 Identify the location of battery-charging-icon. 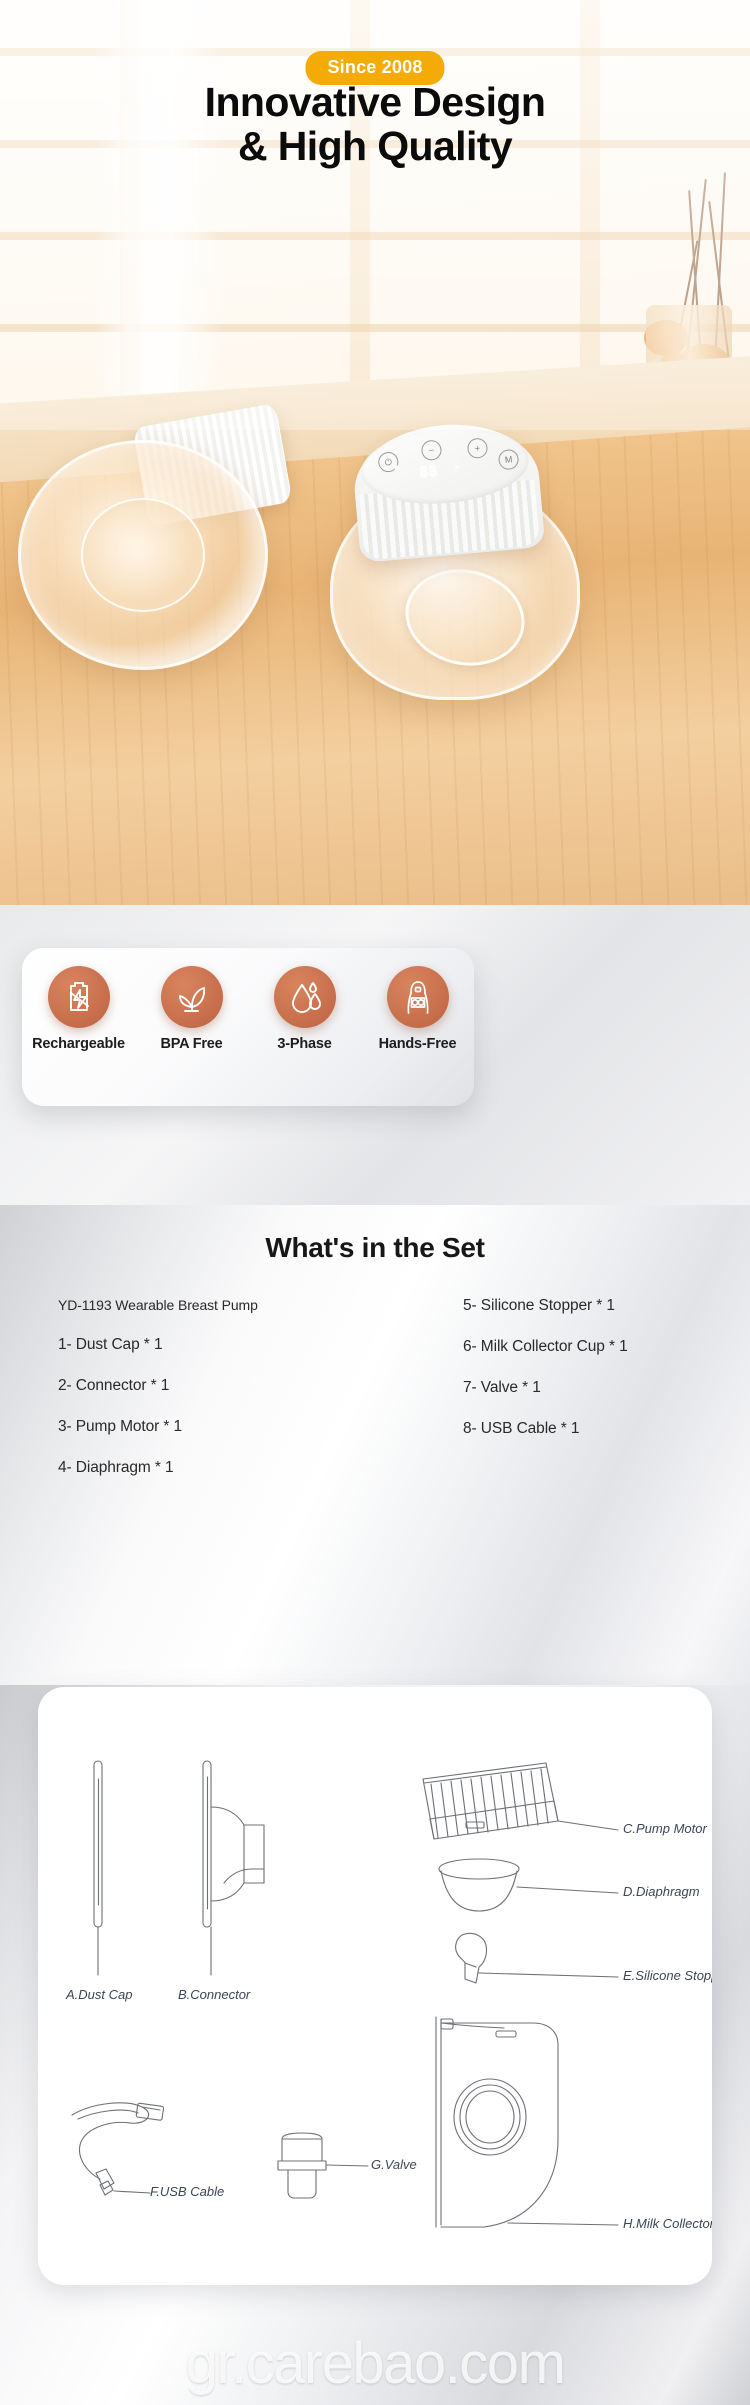
(78, 997).